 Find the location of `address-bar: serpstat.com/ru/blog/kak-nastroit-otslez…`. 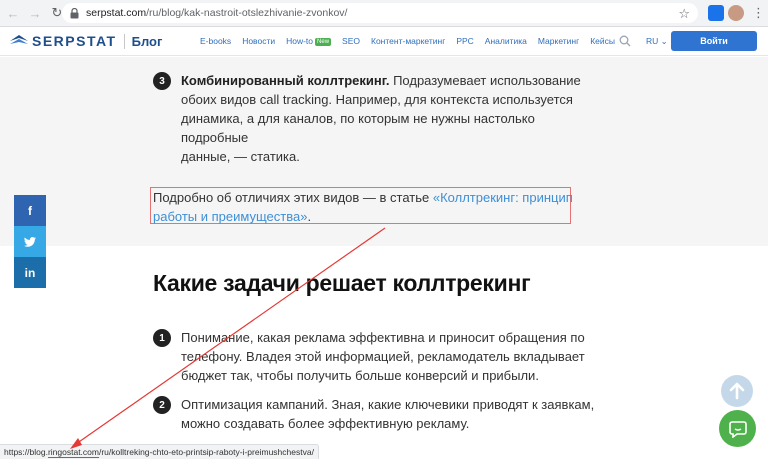

address-bar: serpstat.com/ru/blog/kak-nastroit-otslez… is located at coordinates (380, 13).